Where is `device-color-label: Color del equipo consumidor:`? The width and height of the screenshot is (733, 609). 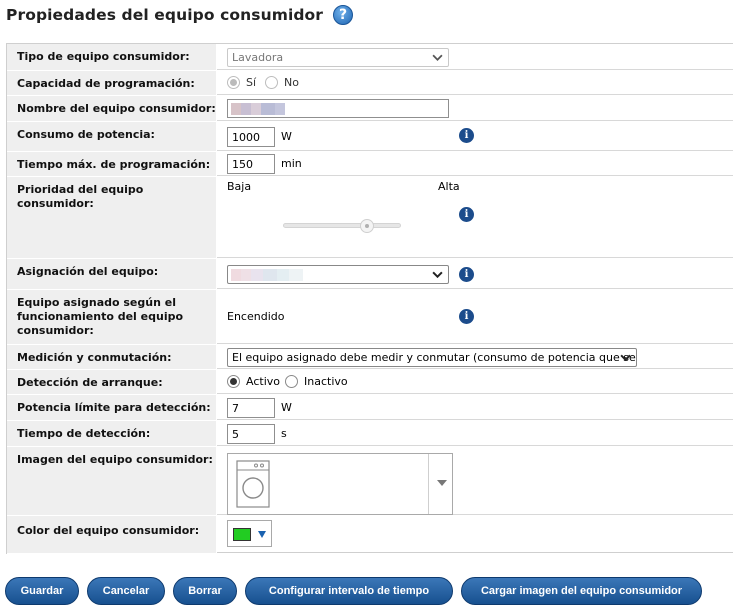 device-color-label: Color del equipo consumidor: is located at coordinates (112, 534).